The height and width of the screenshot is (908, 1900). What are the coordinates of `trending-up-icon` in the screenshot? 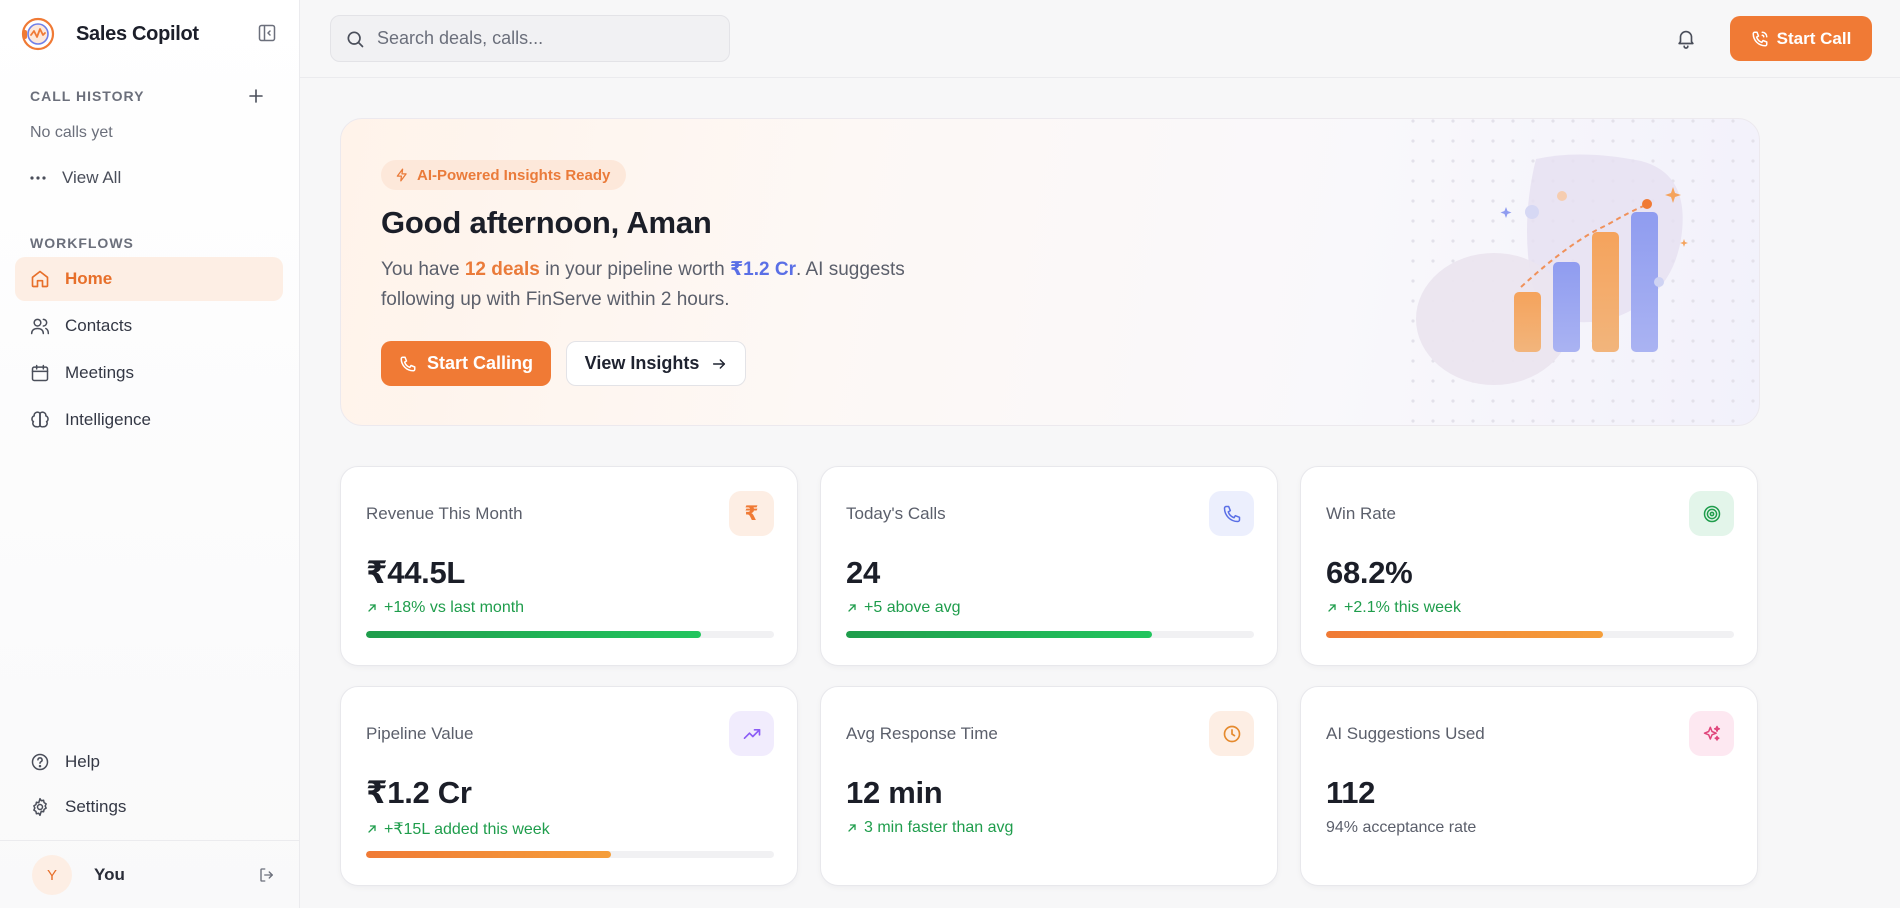 It's located at (751, 733).